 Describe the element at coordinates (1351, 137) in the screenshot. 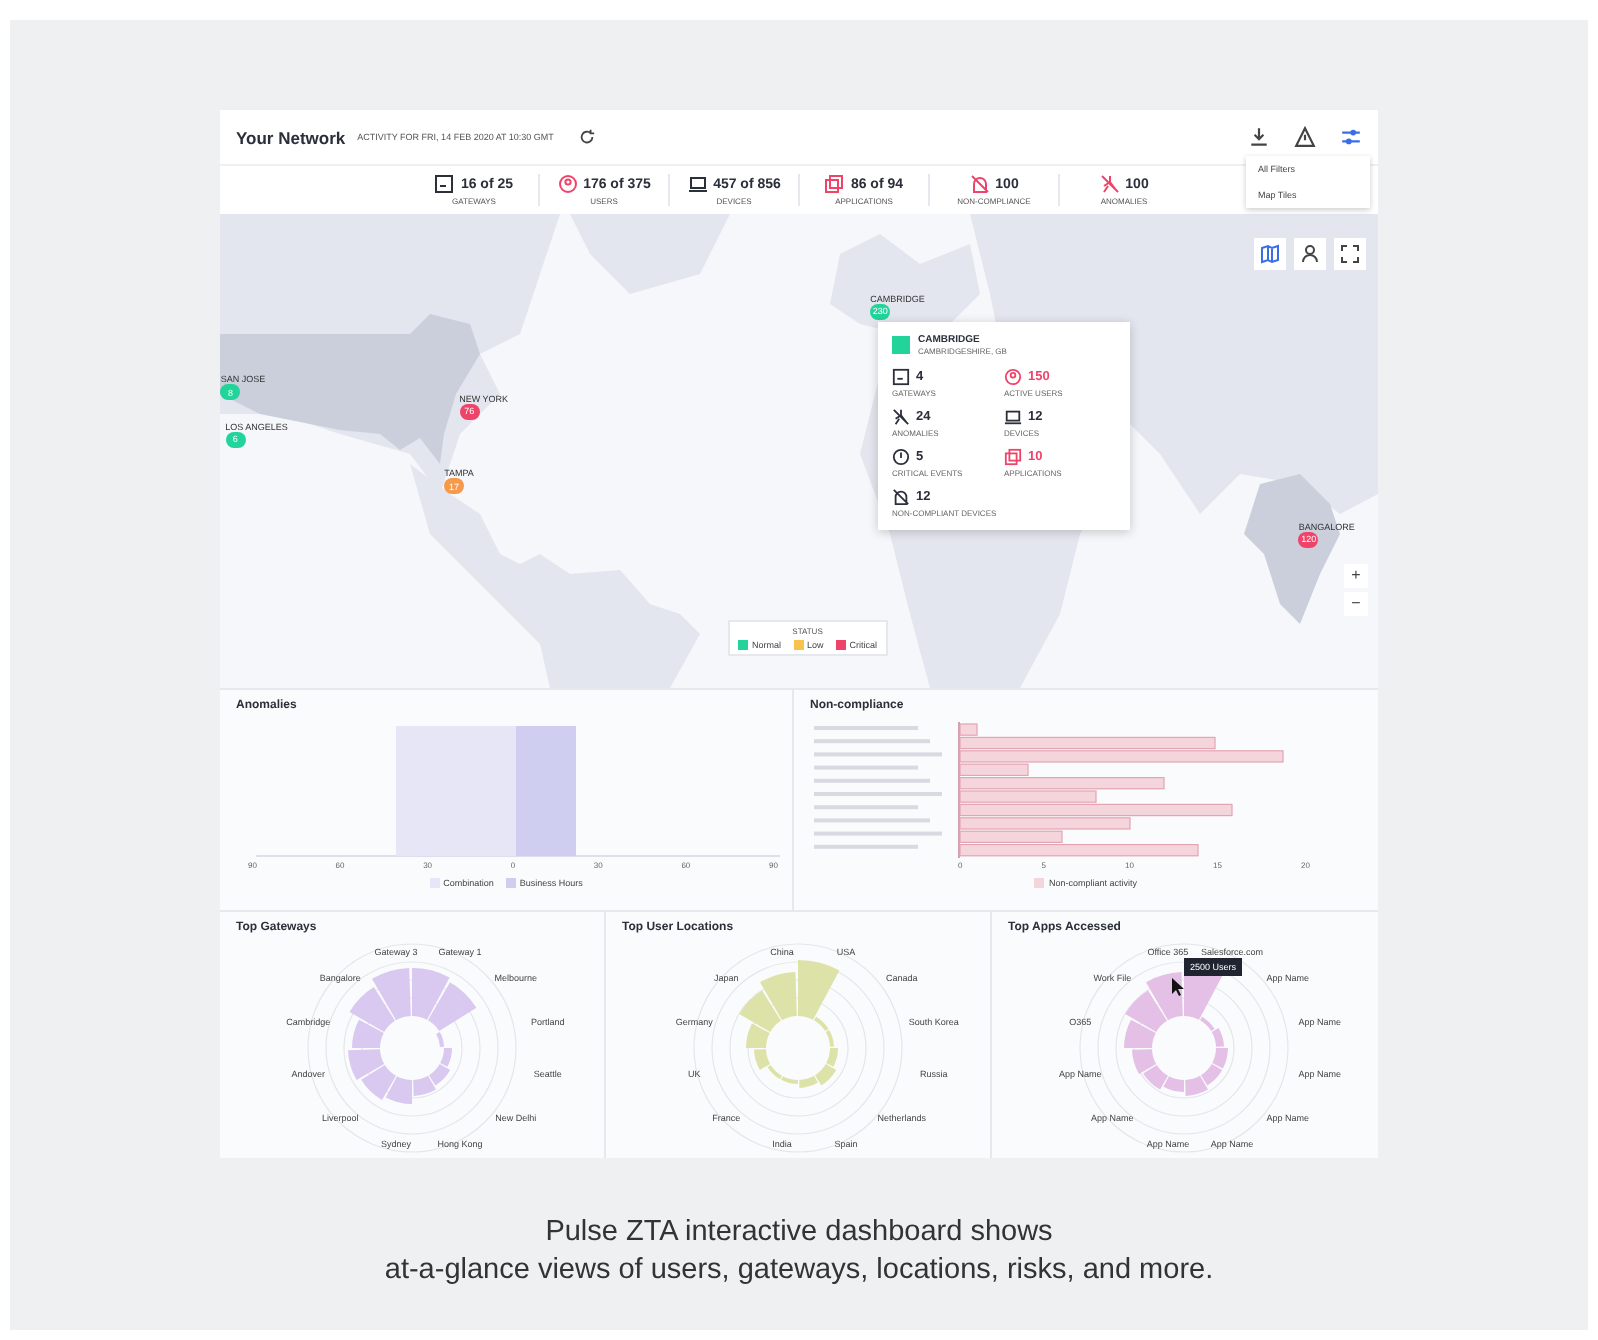

I see `filter-sliders-icon` at that location.